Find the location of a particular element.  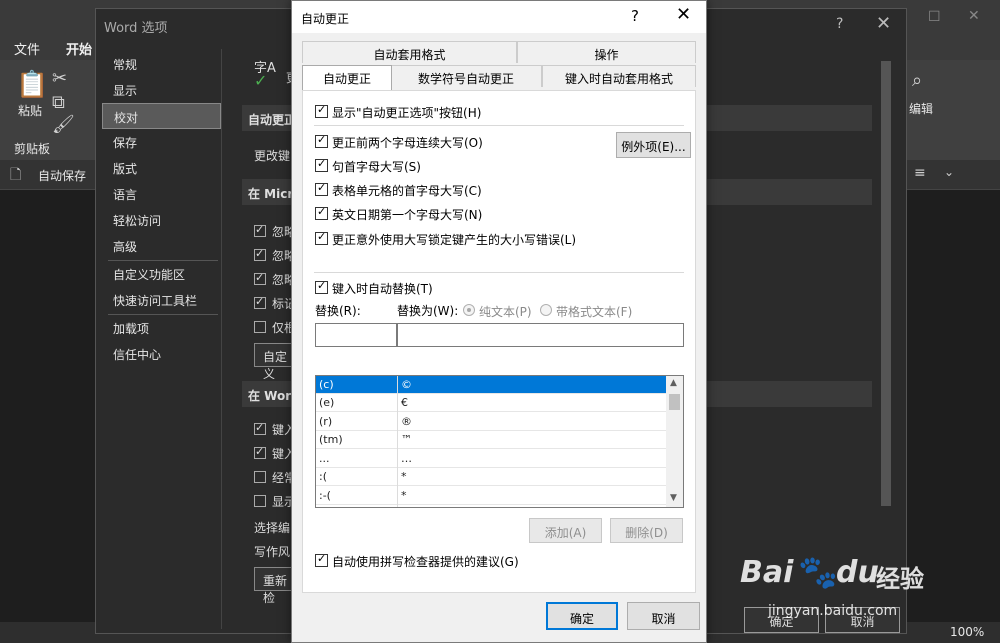

table-row: :-( * is located at coordinates (491, 496).